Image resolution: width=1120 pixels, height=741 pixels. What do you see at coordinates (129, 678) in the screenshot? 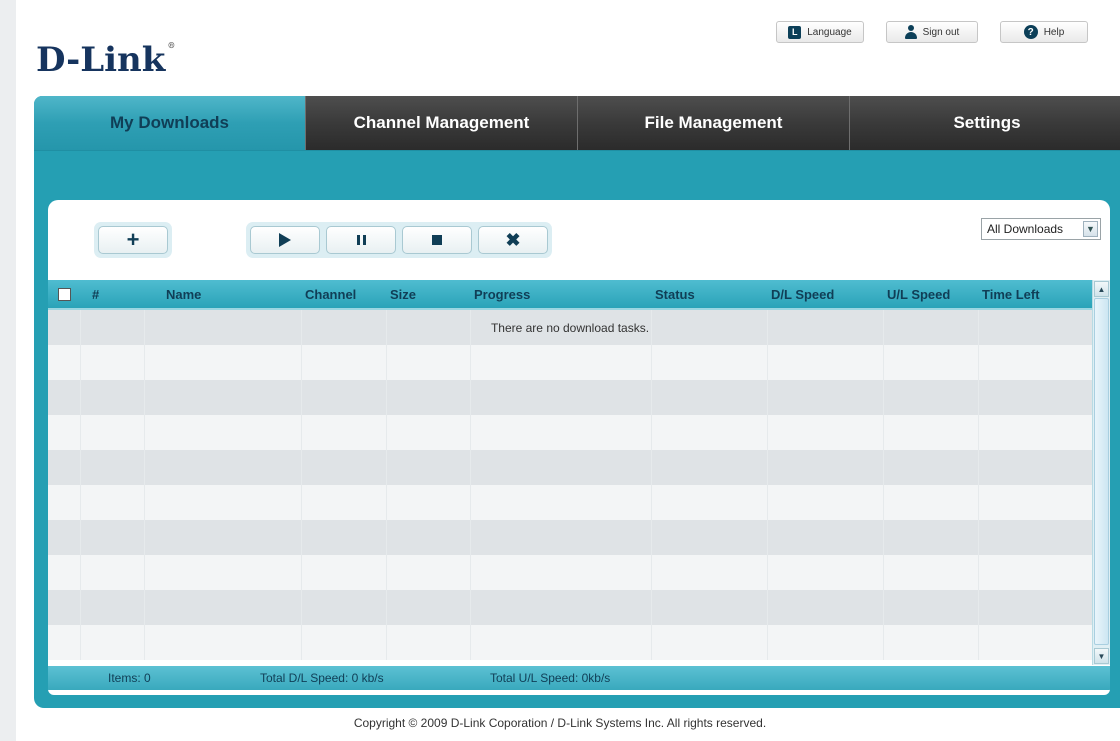
I see `items-count: Items: 0` at bounding box center [129, 678].